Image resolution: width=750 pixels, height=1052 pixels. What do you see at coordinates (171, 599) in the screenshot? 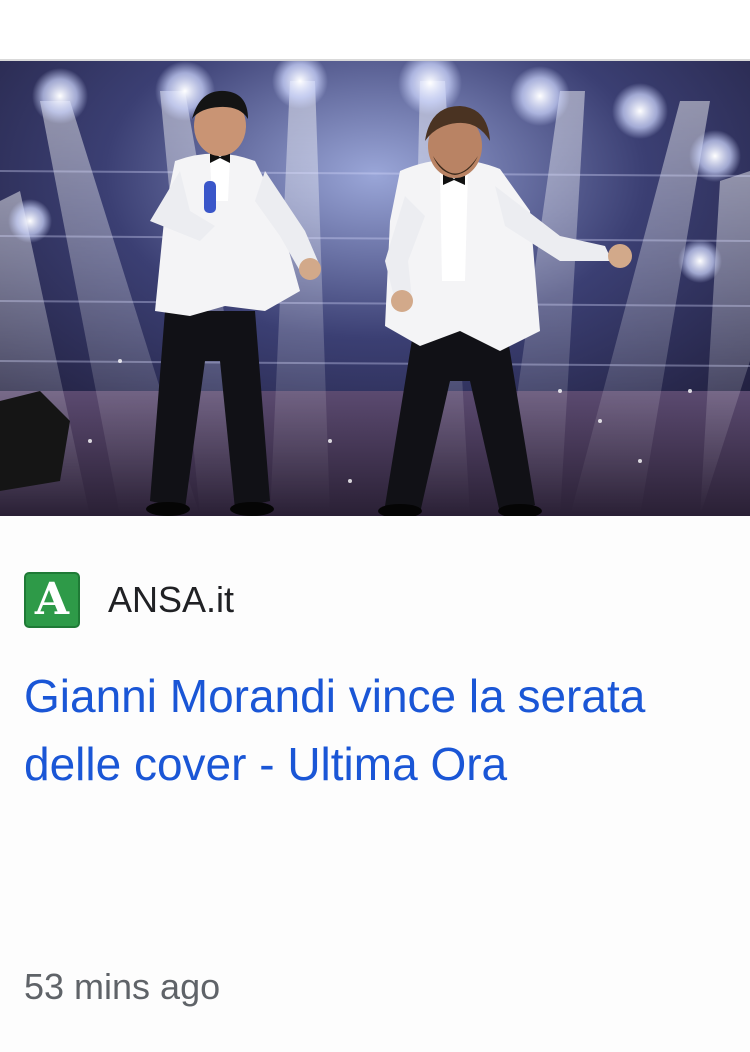
I see `source-name: ANSA.it` at bounding box center [171, 599].